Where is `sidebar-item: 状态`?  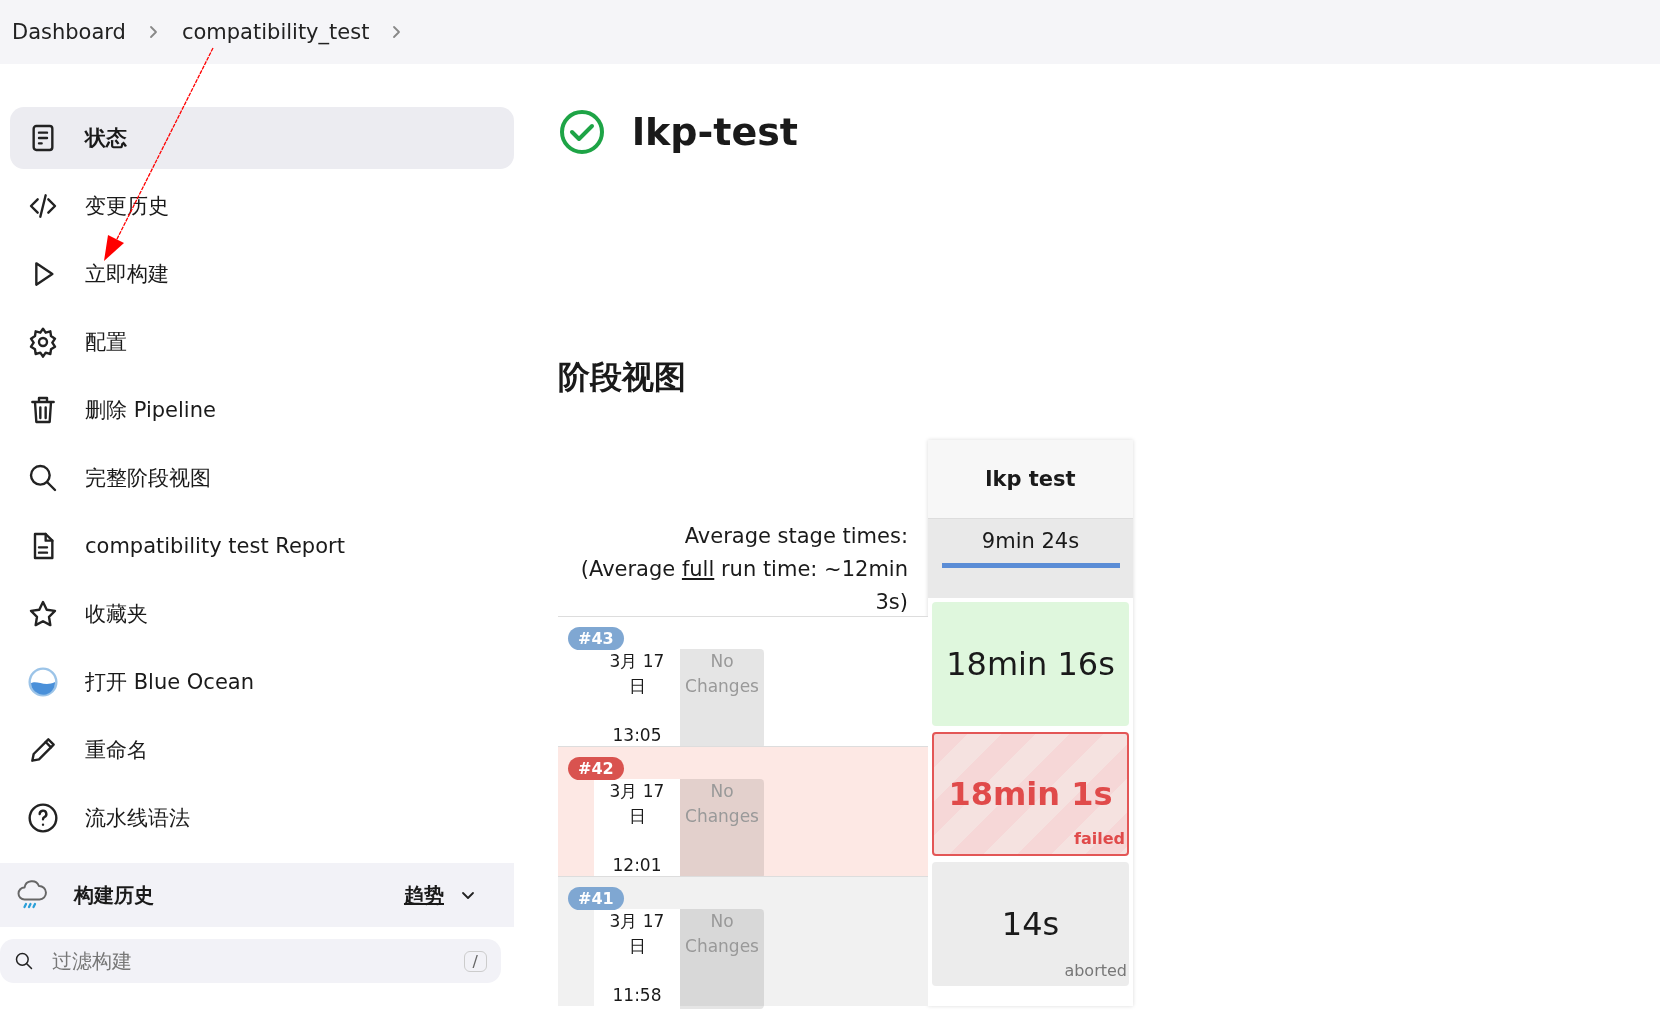
sidebar-item: 状态 is located at coordinates (262, 138).